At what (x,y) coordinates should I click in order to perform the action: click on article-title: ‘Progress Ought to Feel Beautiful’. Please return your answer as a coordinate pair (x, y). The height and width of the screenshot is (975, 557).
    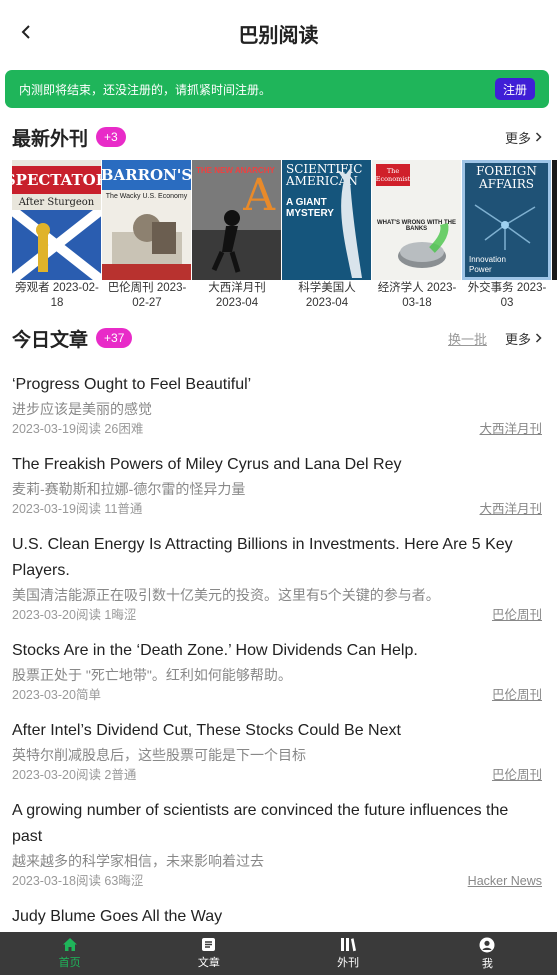
    Looking at the image, I should click on (132, 384).